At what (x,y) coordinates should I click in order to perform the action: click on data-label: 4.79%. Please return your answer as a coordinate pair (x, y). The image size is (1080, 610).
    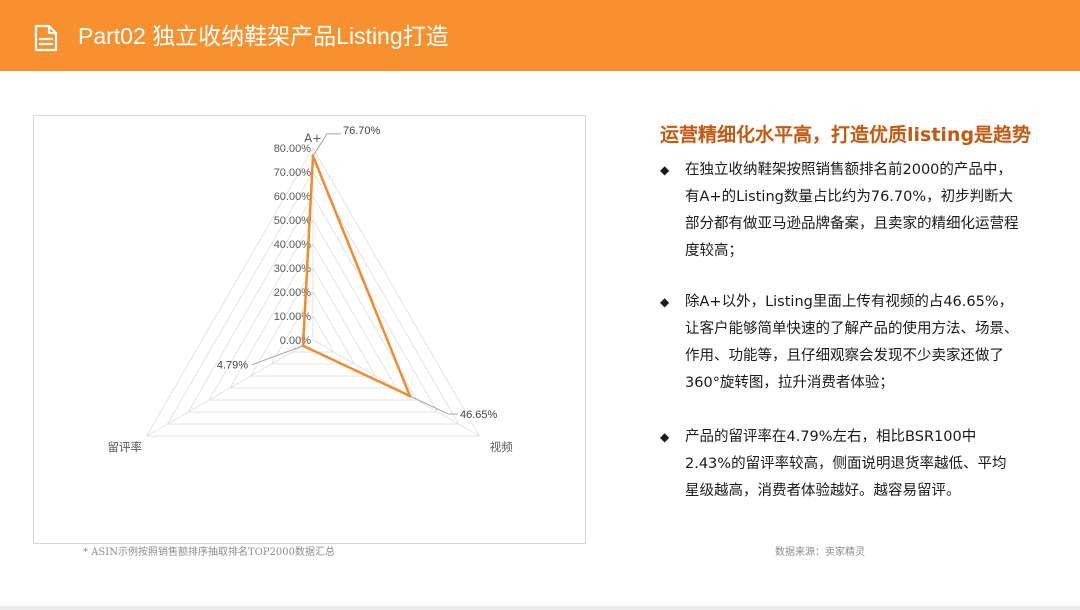
    Looking at the image, I should click on (232, 366).